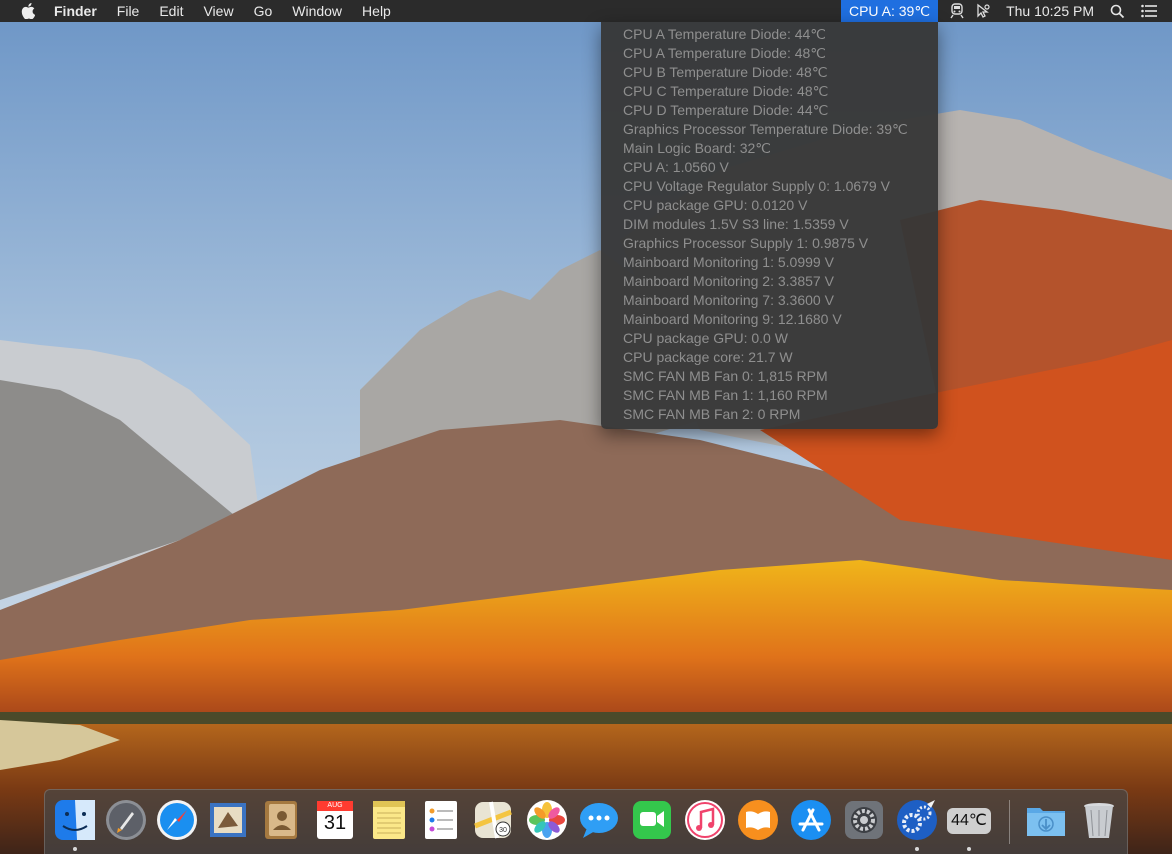  I want to click on sensor-row: SMC FAN MB Fan 0: 1,815 RPM, so click(725, 376).